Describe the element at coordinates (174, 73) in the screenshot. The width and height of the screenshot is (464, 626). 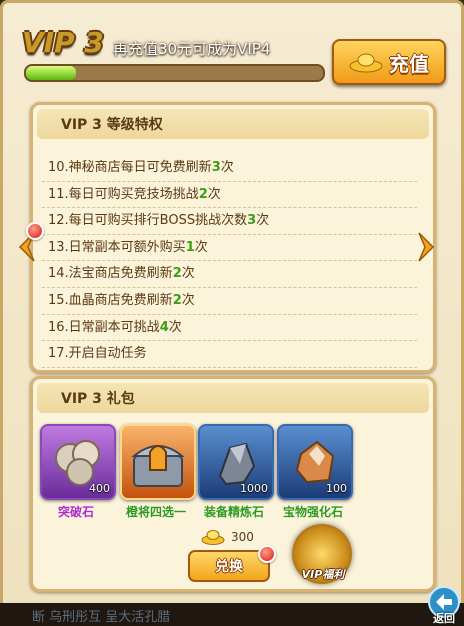
I see `vip-progress-bar` at that location.